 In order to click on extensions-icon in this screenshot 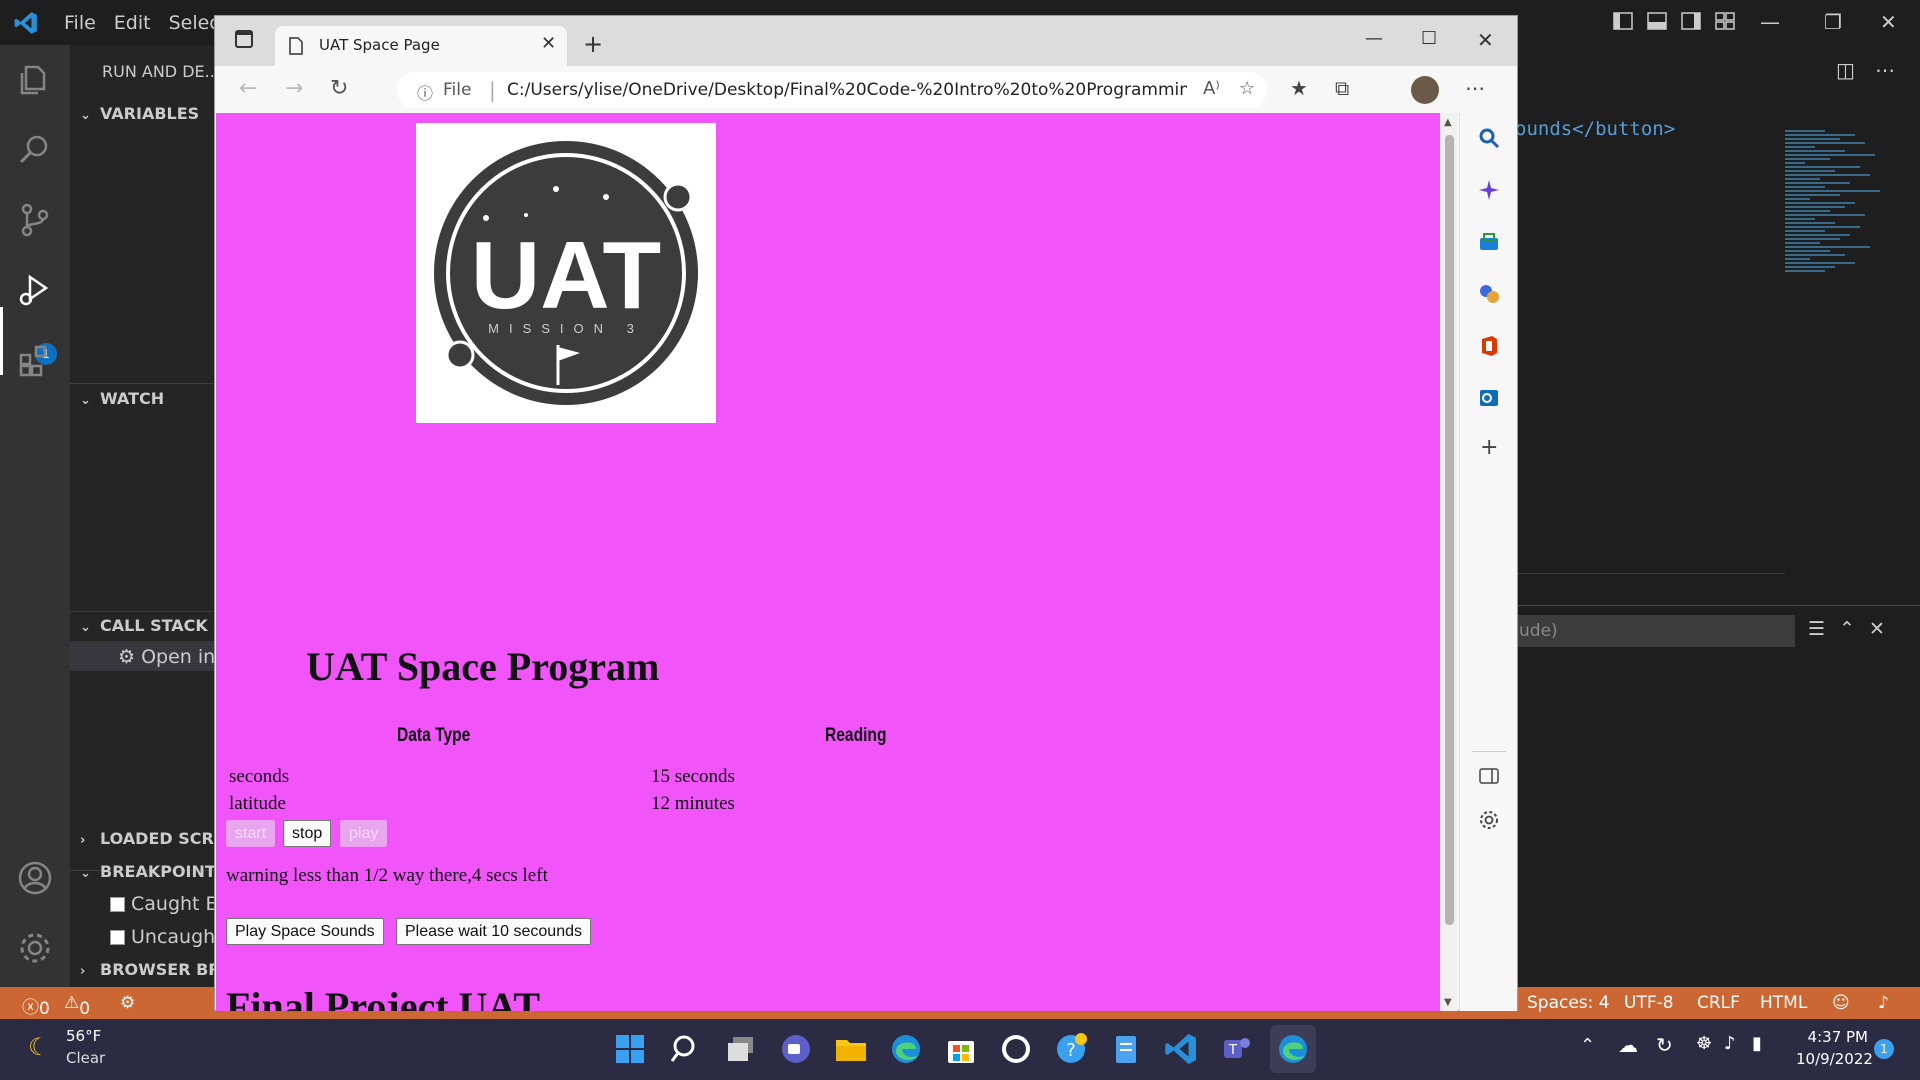, I will do `click(35, 360)`.